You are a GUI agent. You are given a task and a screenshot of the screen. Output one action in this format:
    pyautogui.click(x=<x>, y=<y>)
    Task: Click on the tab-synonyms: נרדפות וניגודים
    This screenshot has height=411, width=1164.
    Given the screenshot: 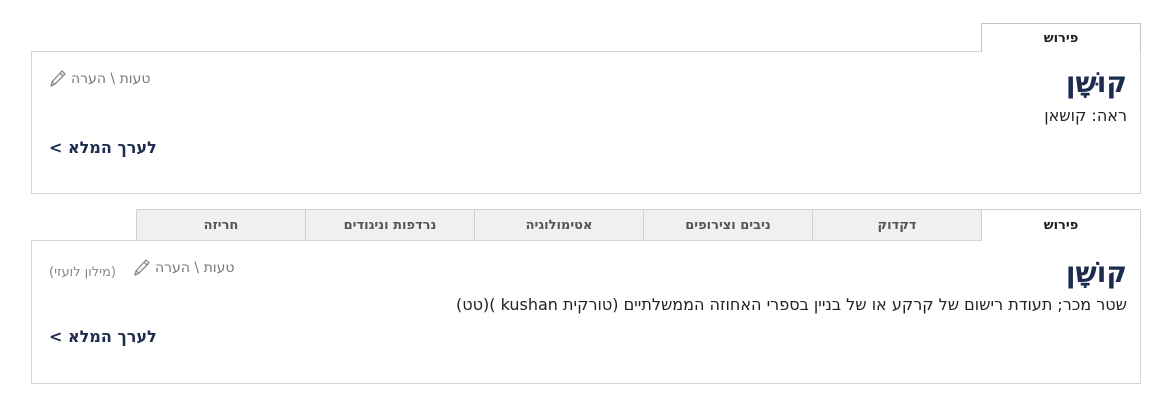 What is the action you would take?
    pyautogui.click(x=390, y=225)
    